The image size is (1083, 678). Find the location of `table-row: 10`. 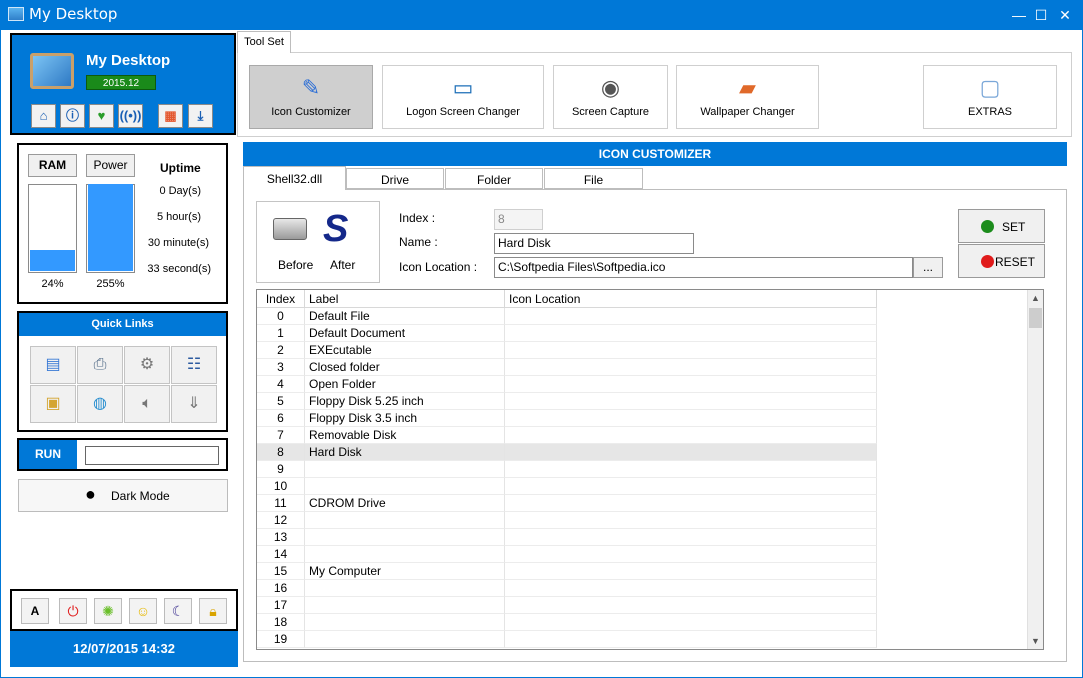

table-row: 10 is located at coordinates (567, 486).